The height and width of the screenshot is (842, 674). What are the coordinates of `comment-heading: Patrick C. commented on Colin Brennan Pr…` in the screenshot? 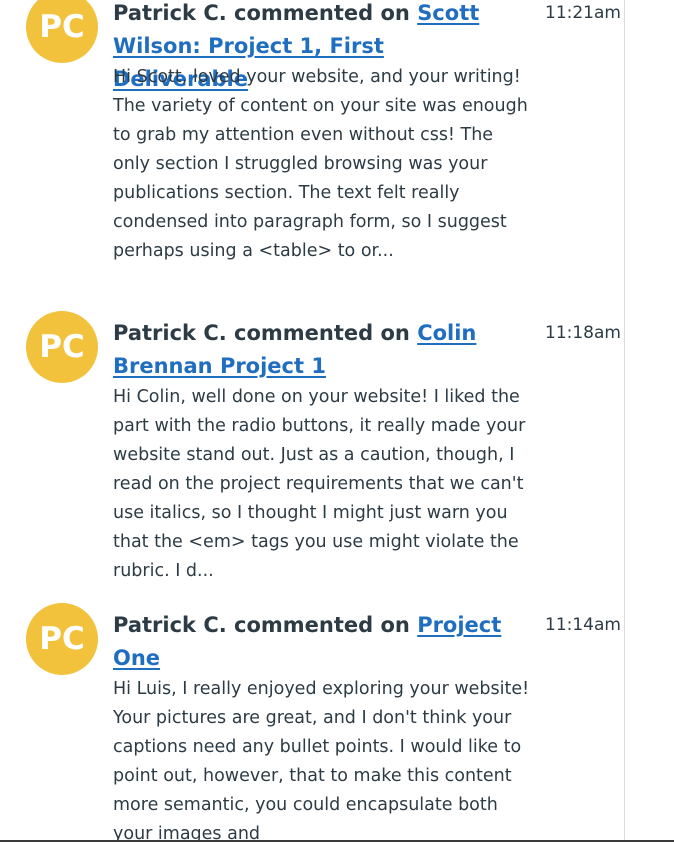 It's located at (318, 350).